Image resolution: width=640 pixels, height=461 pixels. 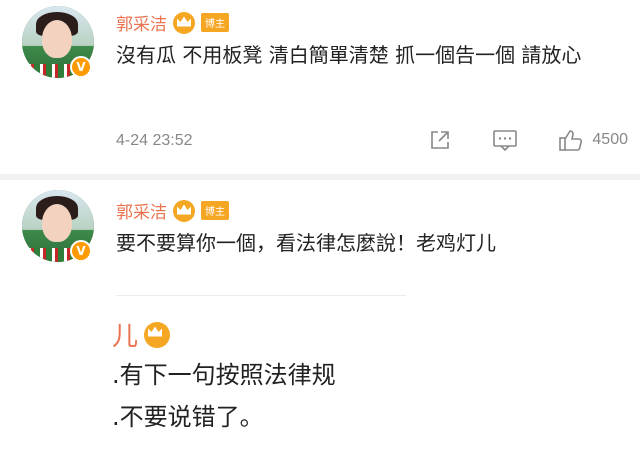 What do you see at coordinates (188, 417) in the screenshot?
I see `reply-line: .不要说错了。` at bounding box center [188, 417].